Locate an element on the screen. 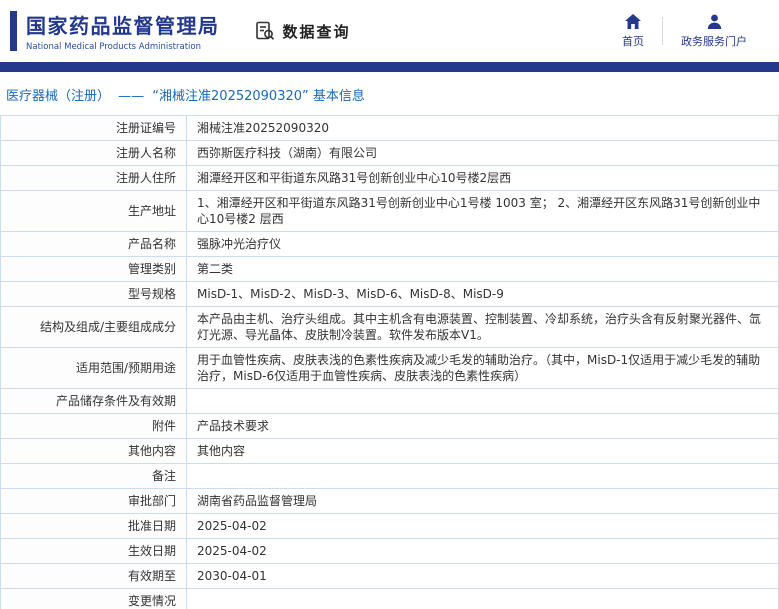  table-row: 附件 产品技术要求 is located at coordinates (390, 426).